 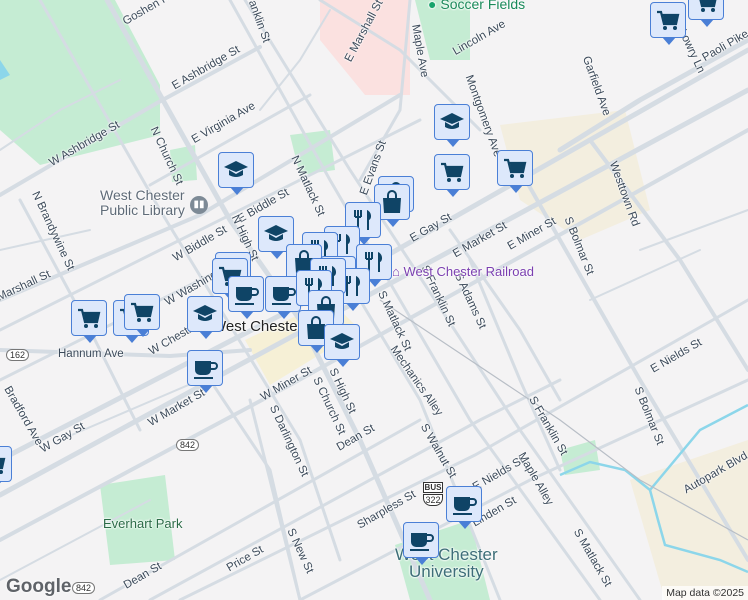 What do you see at coordinates (392, 201) in the screenshot?
I see `bag-icon` at bounding box center [392, 201].